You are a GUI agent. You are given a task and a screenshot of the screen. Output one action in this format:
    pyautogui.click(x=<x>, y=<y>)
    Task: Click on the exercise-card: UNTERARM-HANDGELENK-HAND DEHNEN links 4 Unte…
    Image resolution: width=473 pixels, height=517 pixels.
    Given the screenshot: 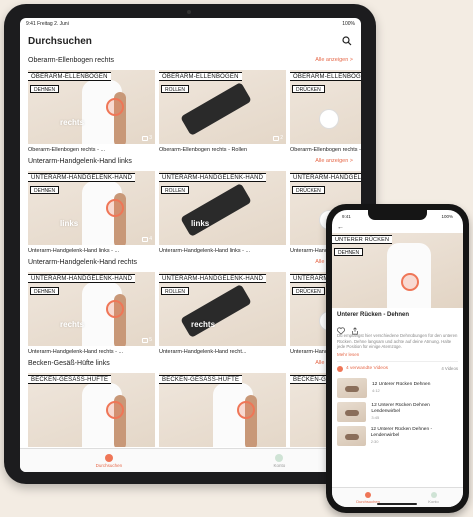 What is the action you would take?
    pyautogui.click(x=91, y=212)
    